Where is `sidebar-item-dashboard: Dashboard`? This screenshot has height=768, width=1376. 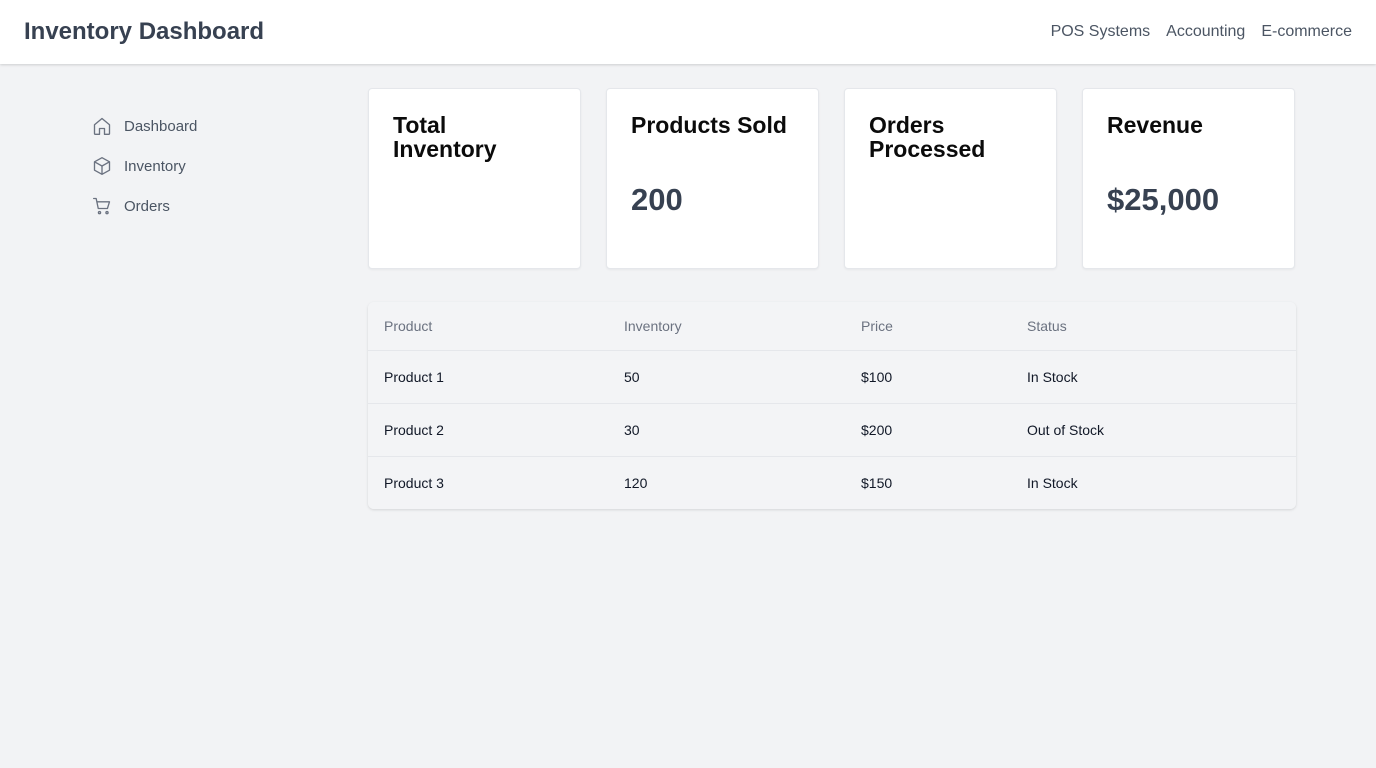 sidebar-item-dashboard: Dashboard is located at coordinates (144, 126).